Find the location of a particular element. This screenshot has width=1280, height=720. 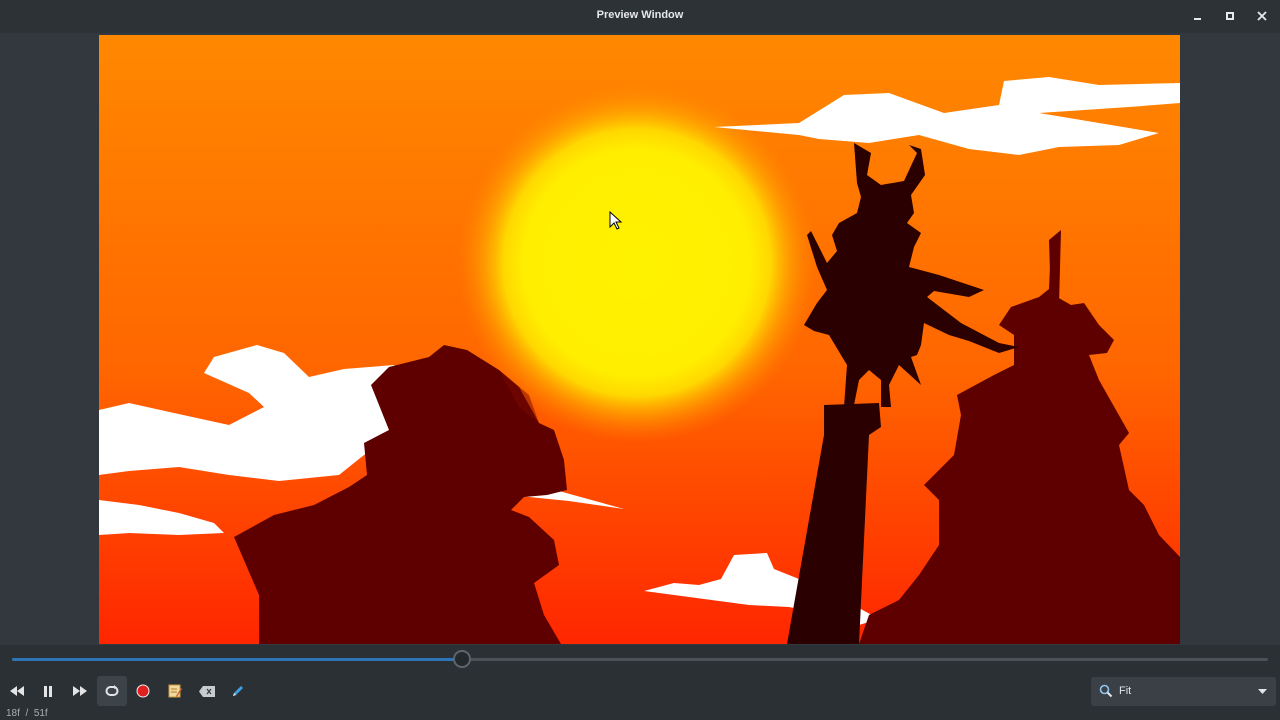

maximize-button is located at coordinates (1230, 16).